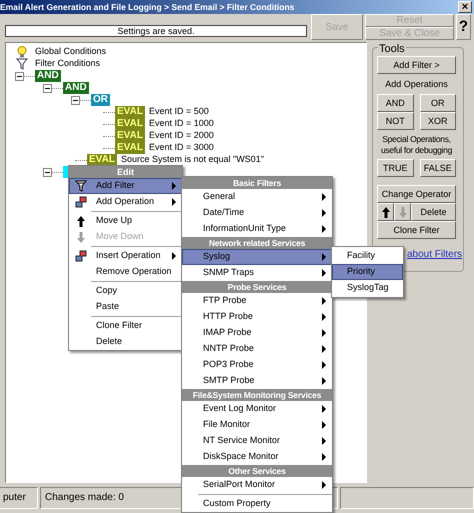 This screenshot has height=513, width=474. Describe the element at coordinates (181, 135) in the screenshot. I see `condition-text: Event ID = 2000` at that location.